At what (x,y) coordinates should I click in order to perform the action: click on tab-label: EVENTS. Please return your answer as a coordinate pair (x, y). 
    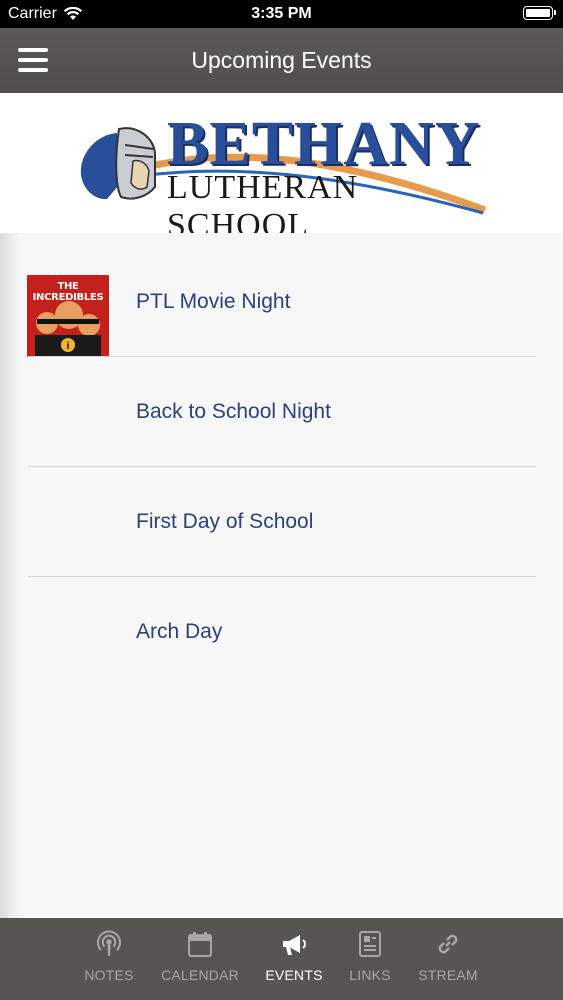
    Looking at the image, I should click on (294, 975).